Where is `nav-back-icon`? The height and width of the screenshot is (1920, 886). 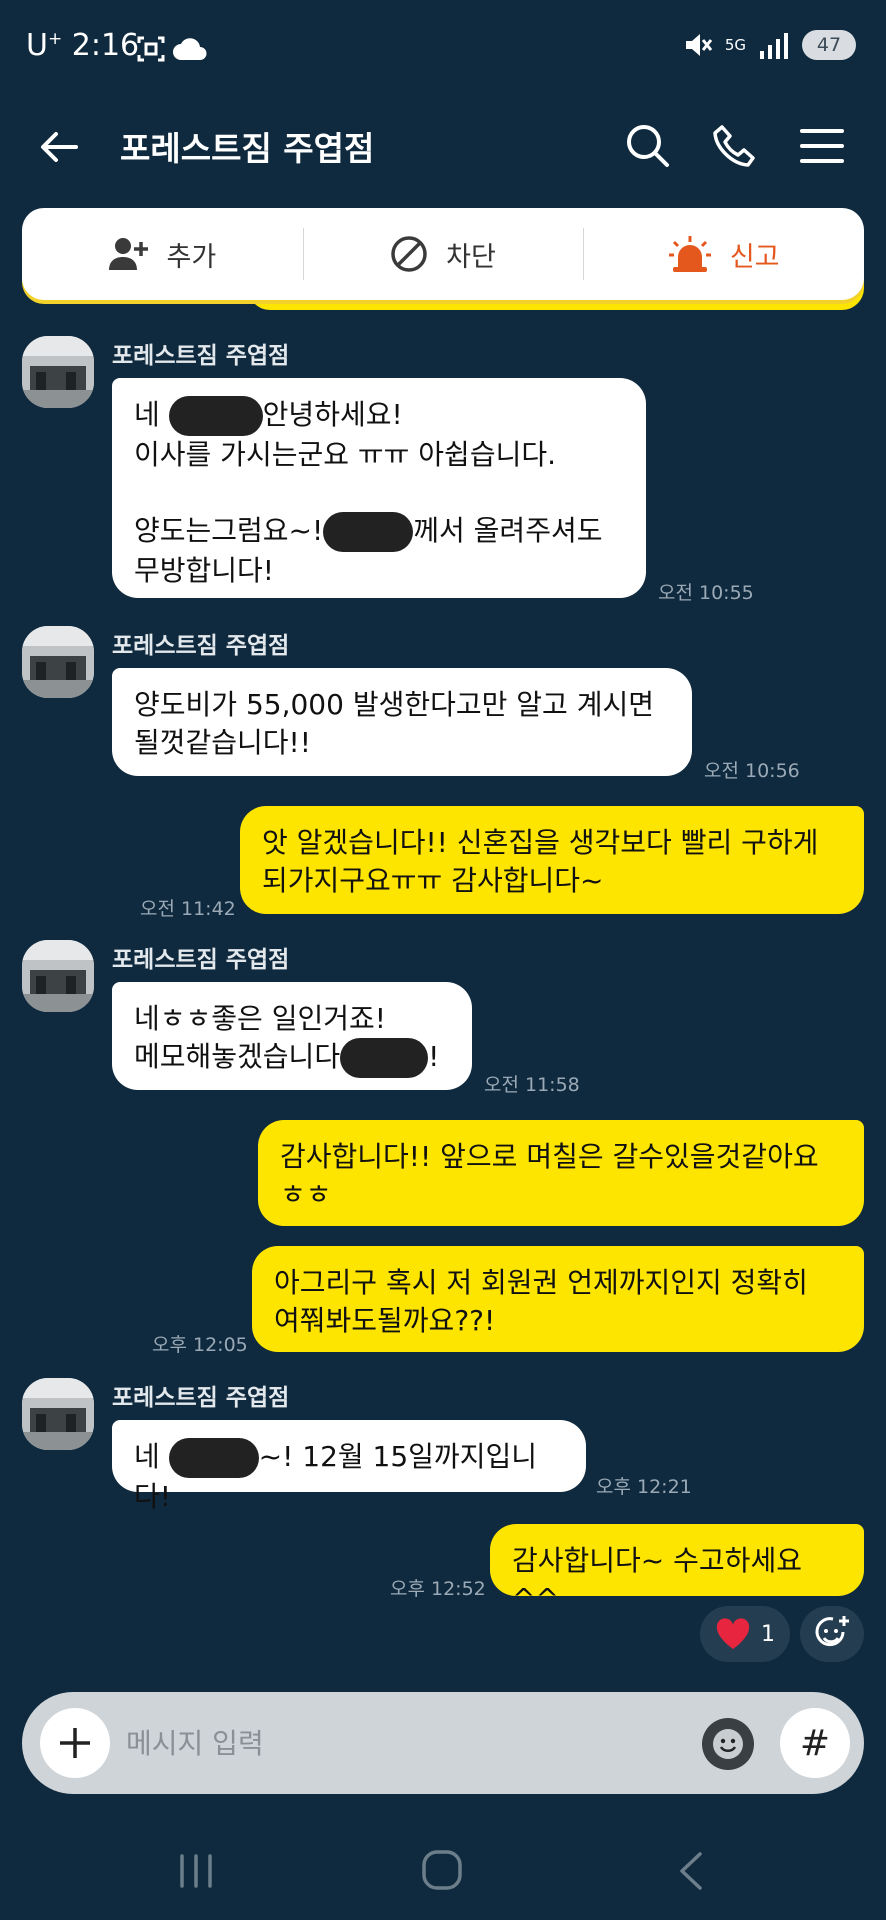
nav-back-icon is located at coordinates (692, 1871).